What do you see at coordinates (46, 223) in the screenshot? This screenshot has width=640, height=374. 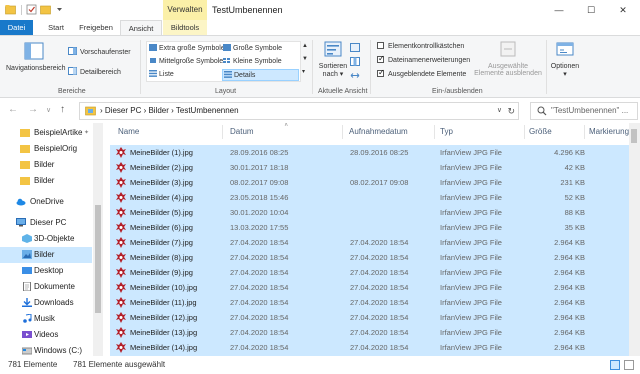 I see `nav-item-this-pc: Dieser PC` at bounding box center [46, 223].